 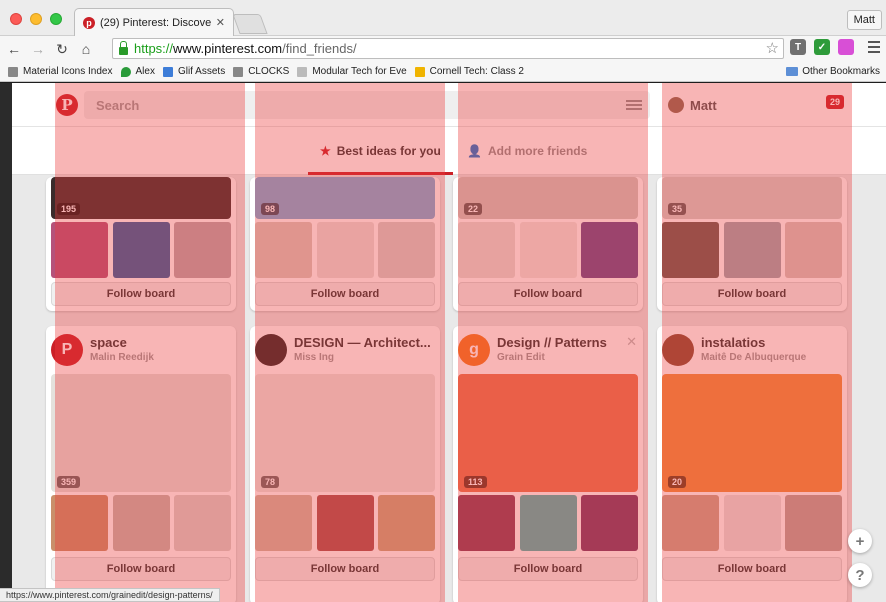 I want to click on board-title: Design // Patterns, so click(x=567, y=342).